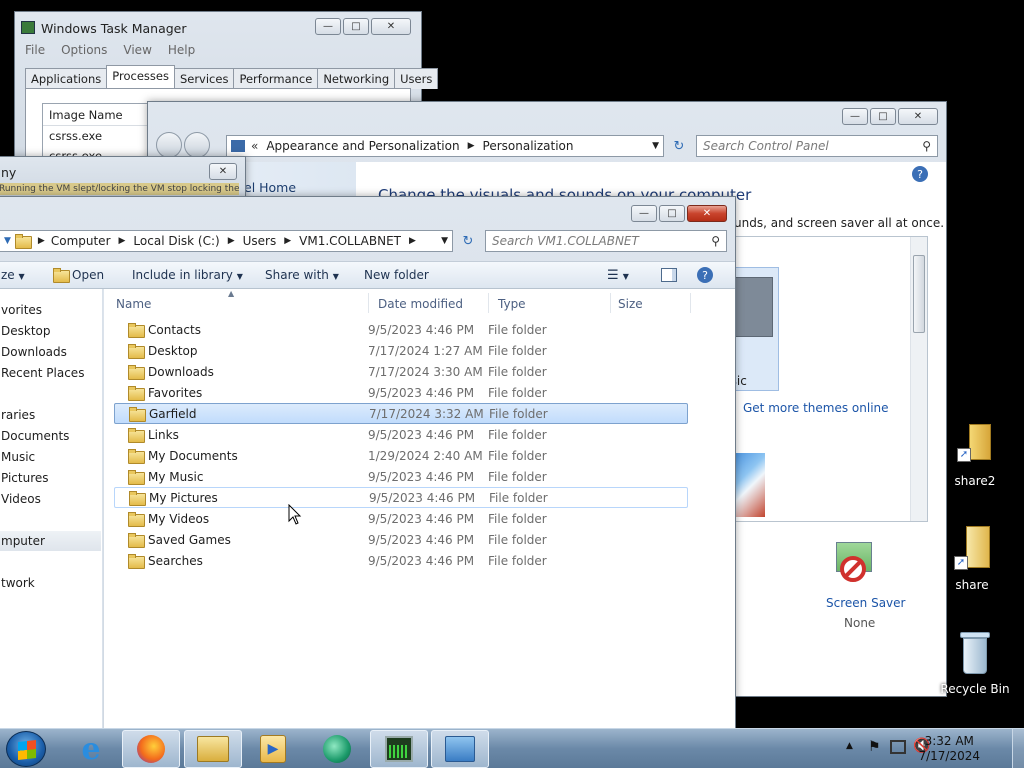 The image size is (1024, 768). Describe the element at coordinates (817, 146) in the screenshot. I see `search-control-panel-input: Search Control Panel ⚲` at that location.